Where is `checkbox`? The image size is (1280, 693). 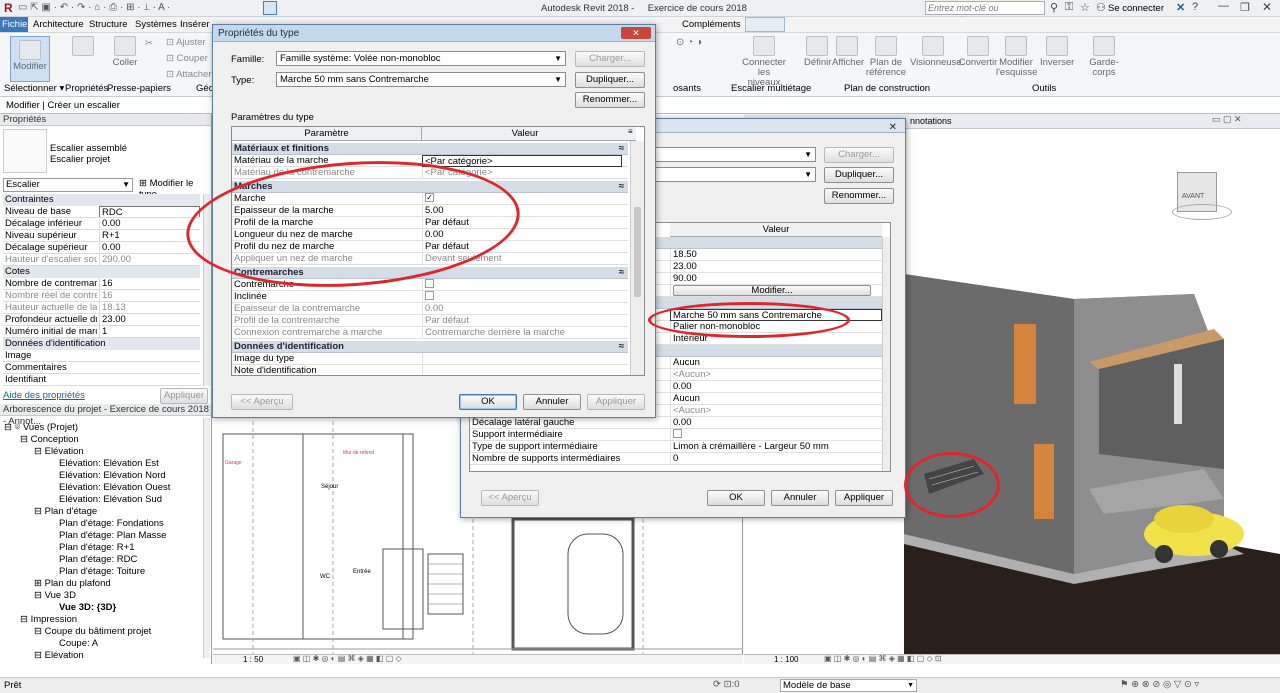
checkbox is located at coordinates (677, 433).